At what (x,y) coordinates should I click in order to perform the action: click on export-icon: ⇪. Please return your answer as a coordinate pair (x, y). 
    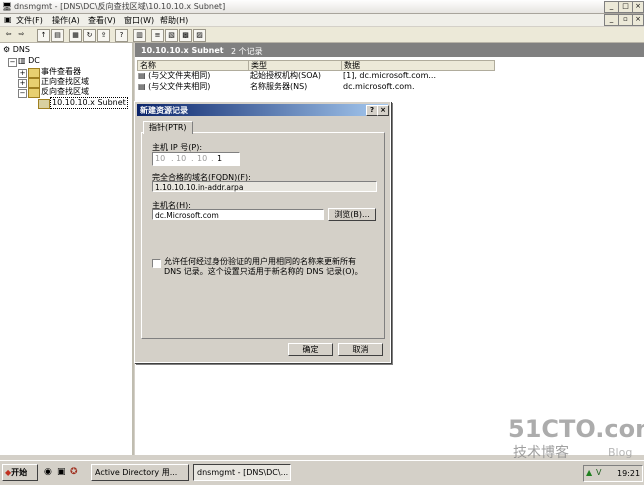
    Looking at the image, I should click on (103, 35).